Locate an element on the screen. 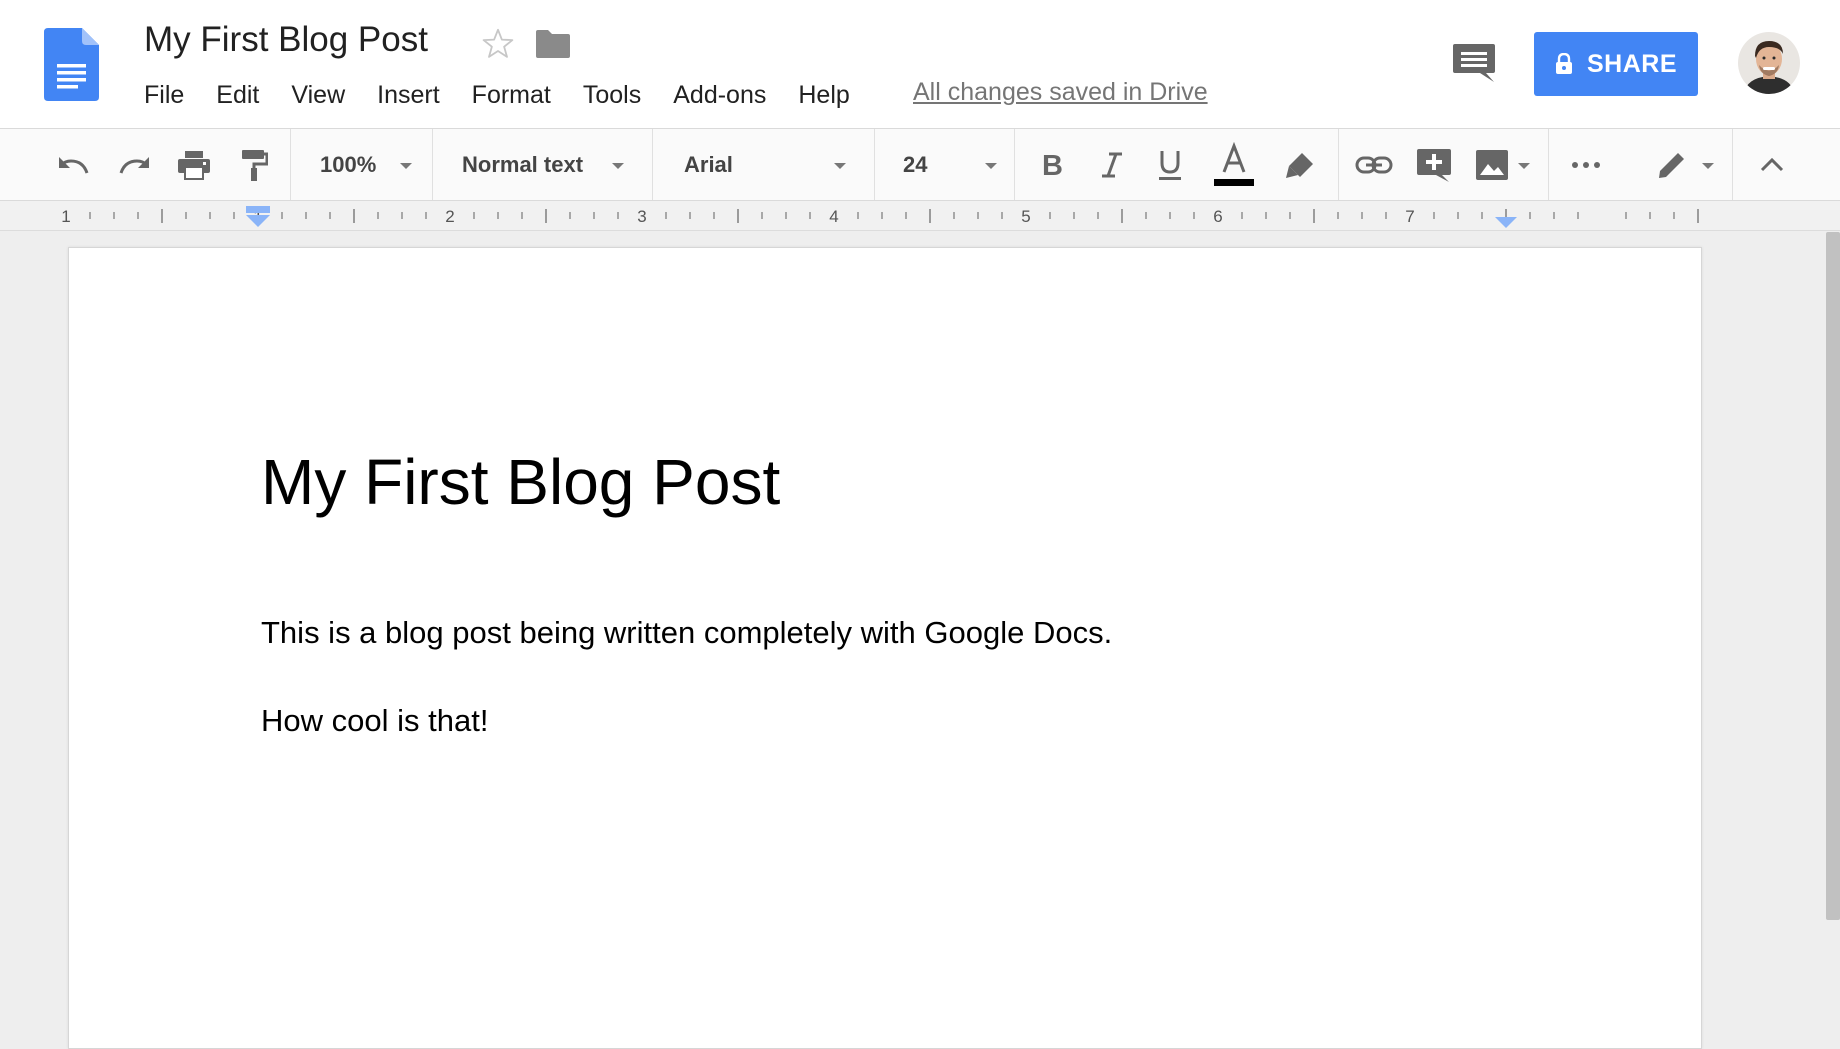  paint-format-icon is located at coordinates (255, 165).